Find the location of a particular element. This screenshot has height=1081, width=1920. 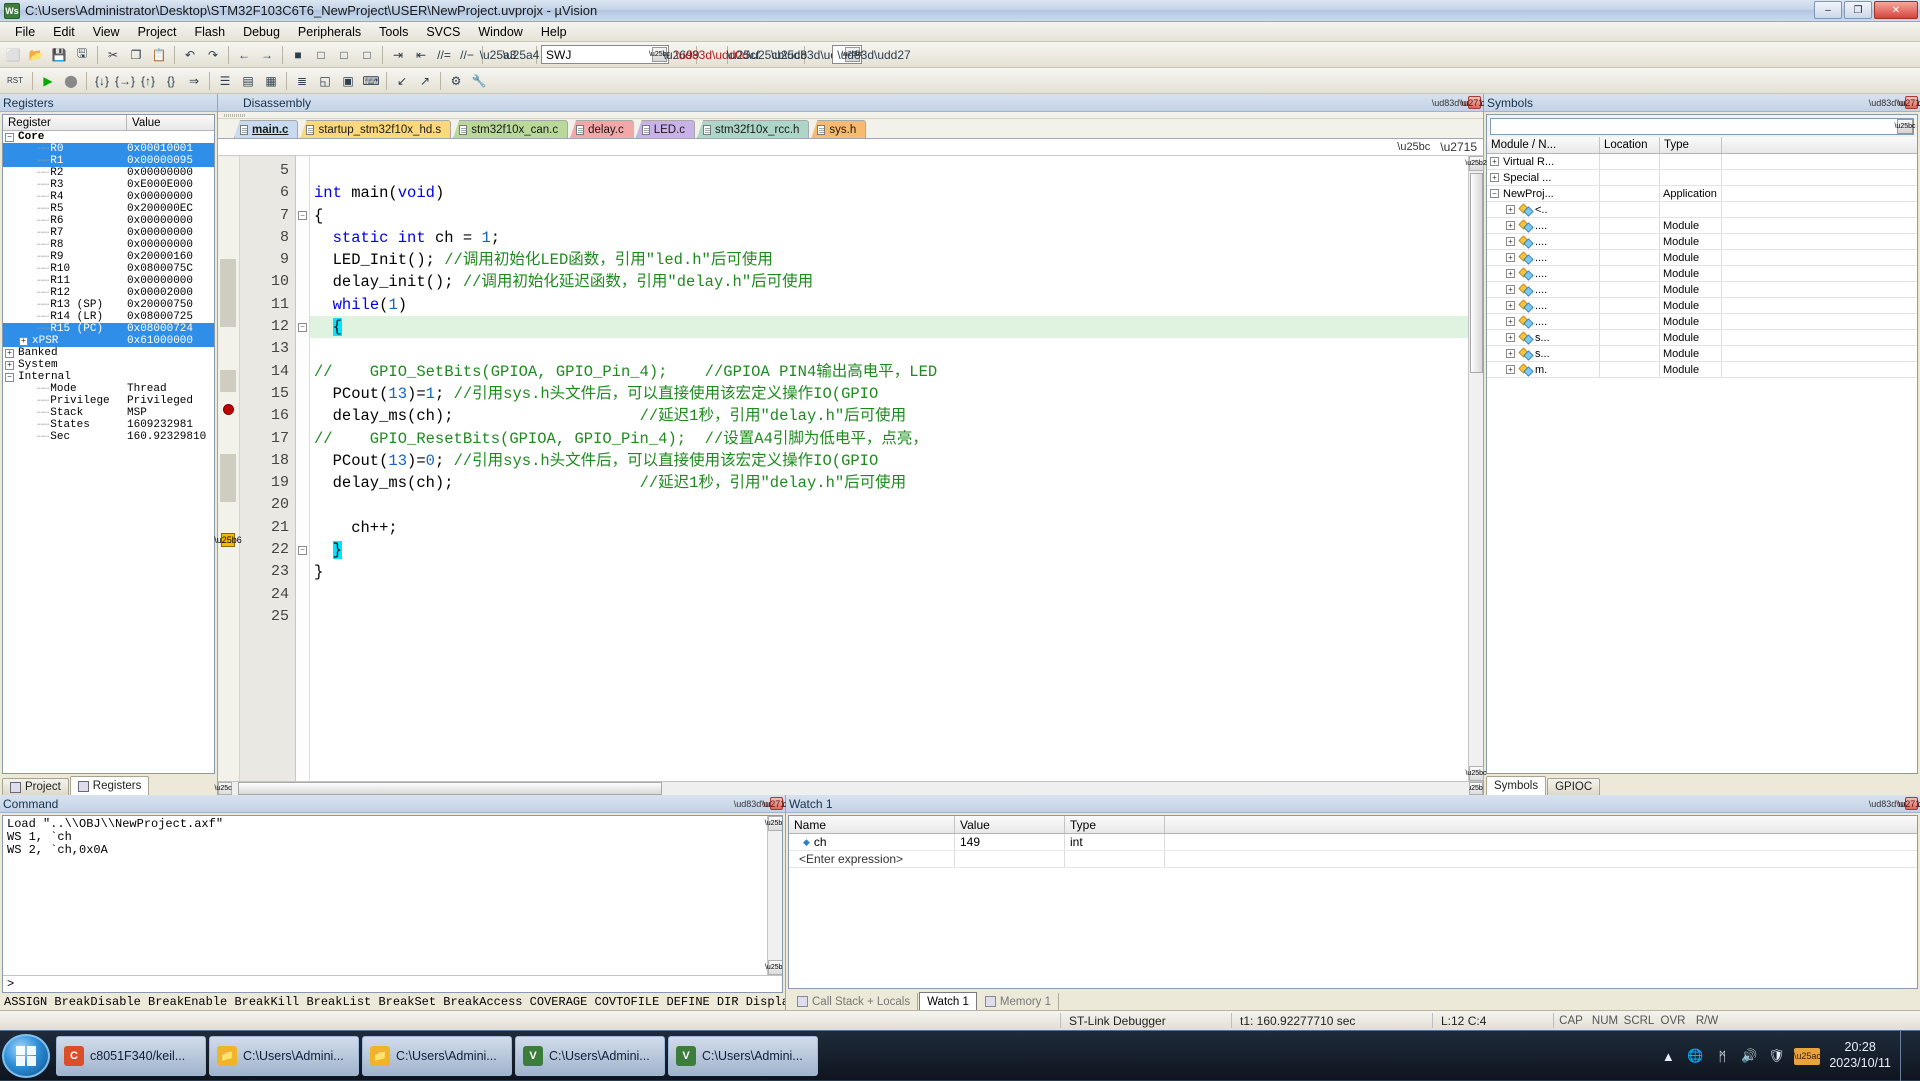

hscroll-track is located at coordinates (850, 788).